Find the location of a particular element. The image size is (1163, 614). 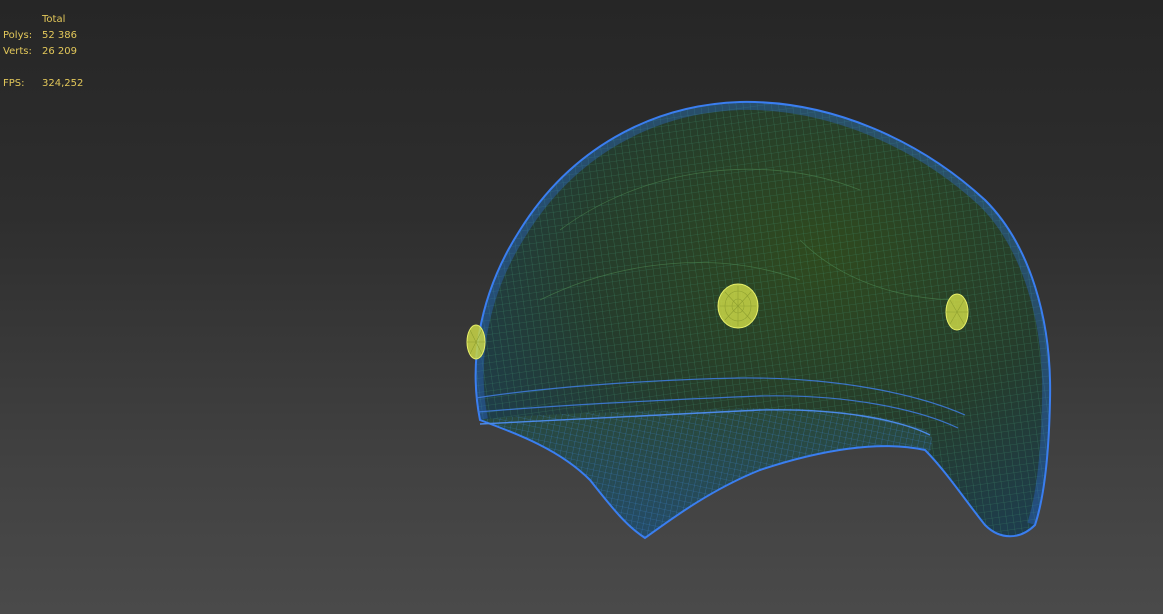

stats-fps-row: FPS: 324,252 is located at coordinates (43, 84).